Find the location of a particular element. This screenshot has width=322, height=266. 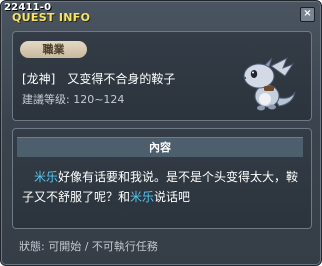

window-title: QUEST INFO is located at coordinates (51, 17).